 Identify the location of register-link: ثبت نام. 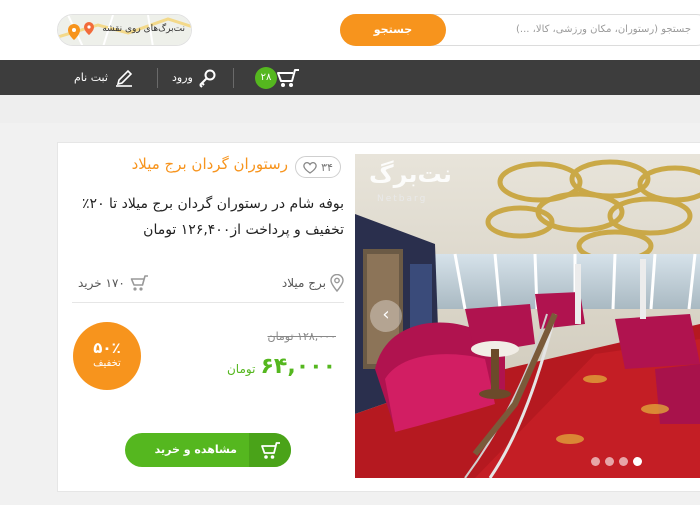
(104, 77).